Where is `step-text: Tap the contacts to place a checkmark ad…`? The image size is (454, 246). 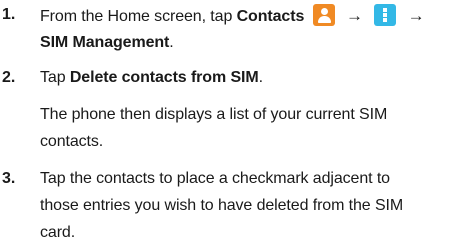 step-text: Tap the contacts to place a checkmark ad… is located at coordinates (215, 178).